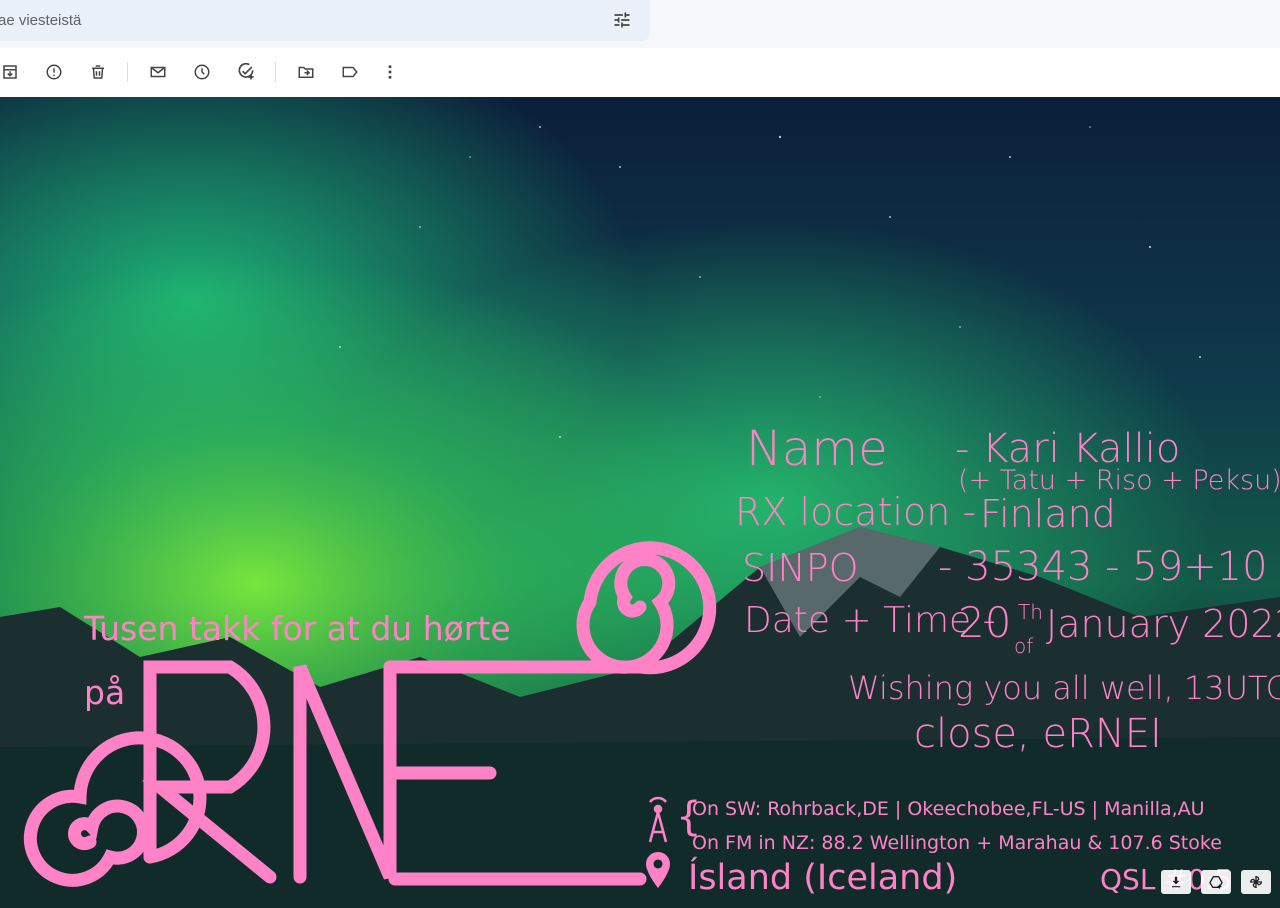  What do you see at coordinates (246, 72) in the screenshot?
I see `add-task-icon` at bounding box center [246, 72].